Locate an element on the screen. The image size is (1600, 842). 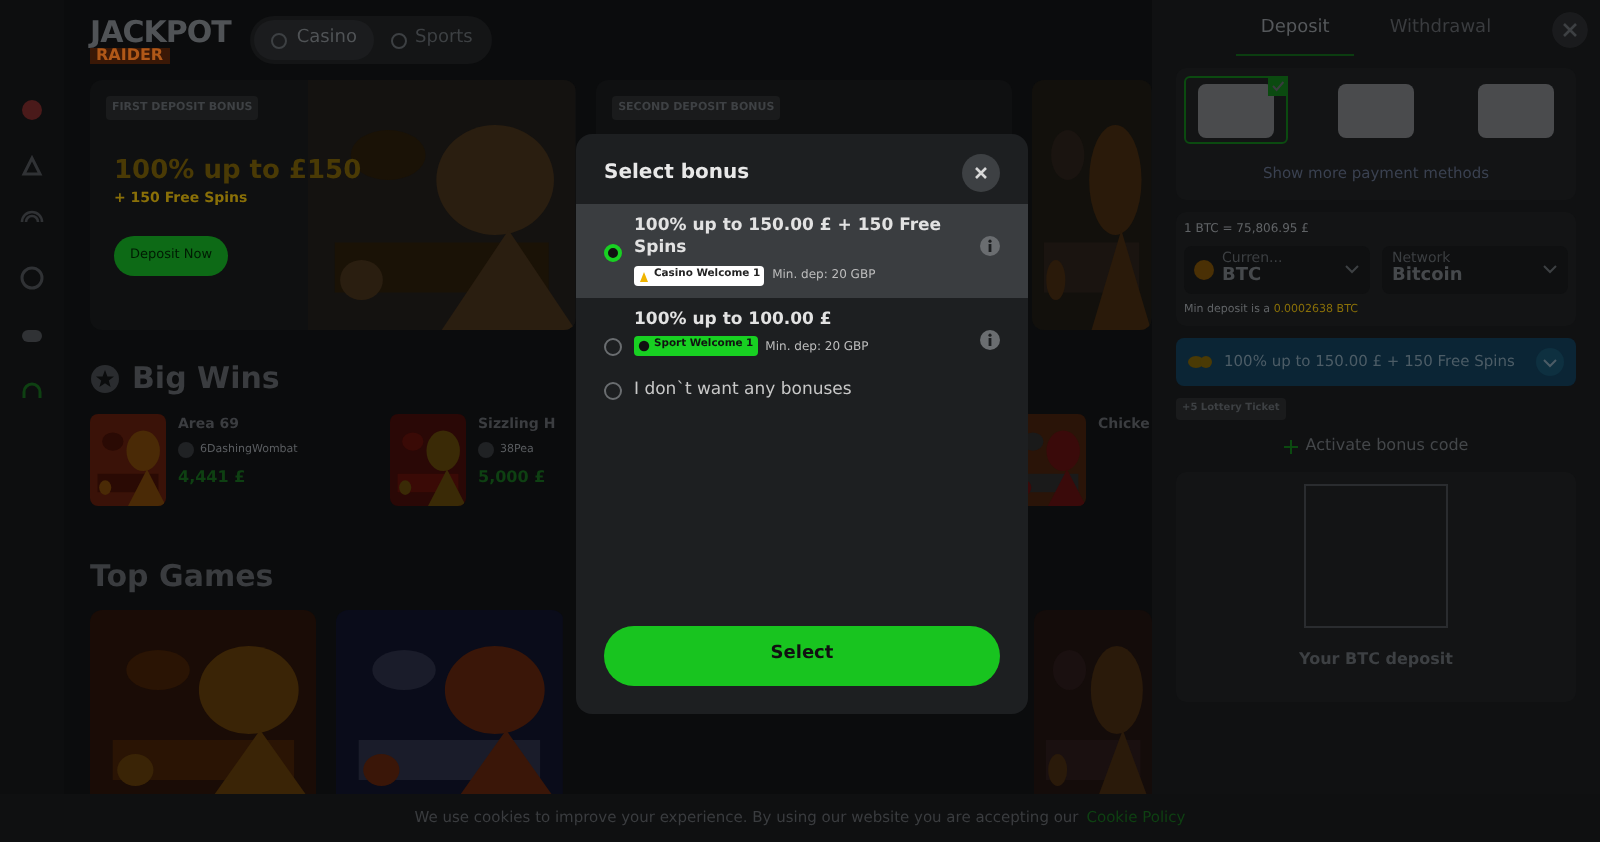
coin-icon is located at coordinates (1204, 269).